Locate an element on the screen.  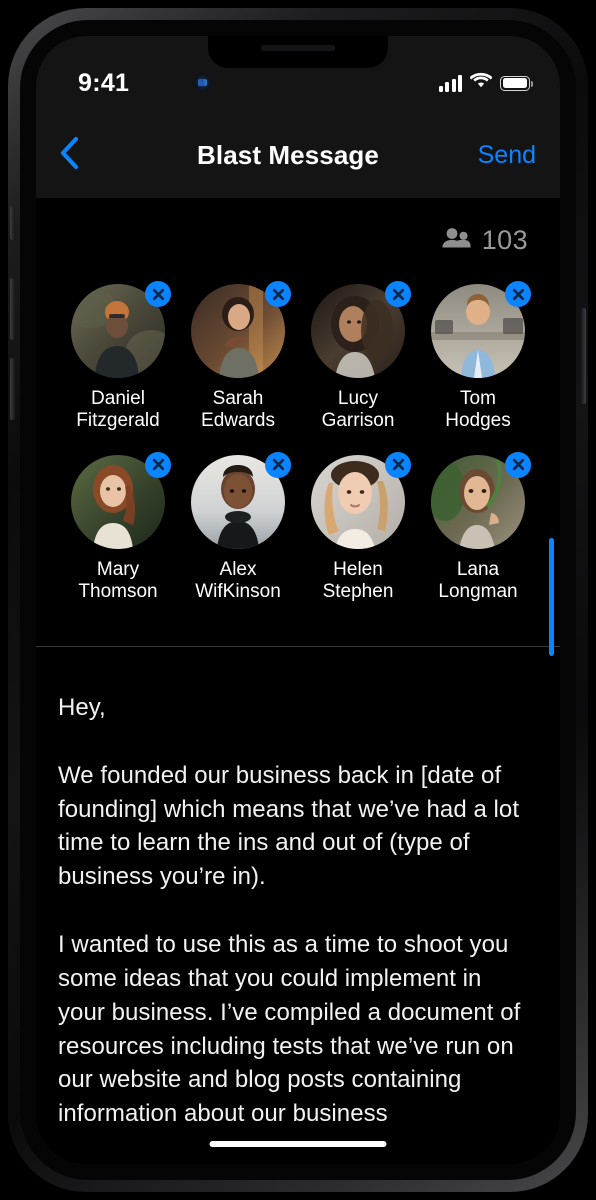
recipient-last-name: Thomson is located at coordinates (118, 592).